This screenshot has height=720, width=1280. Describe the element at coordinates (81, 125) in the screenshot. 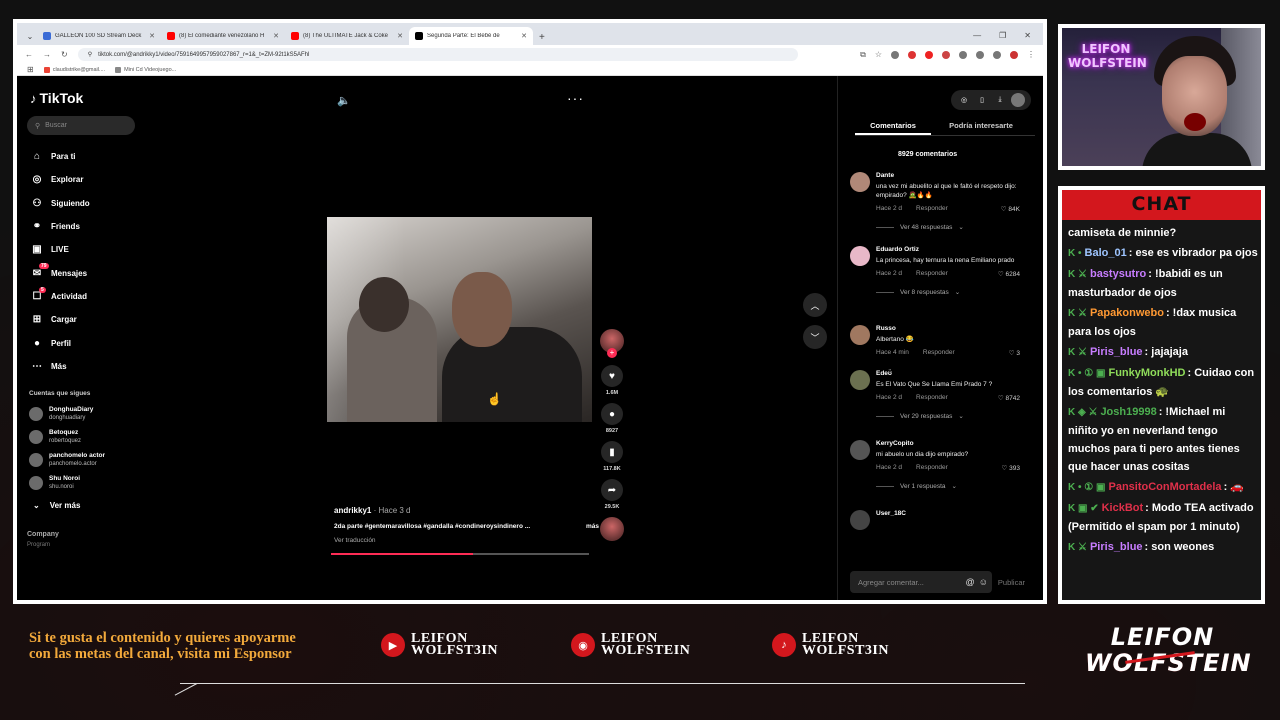

I see `search-input: ⚲ Buscar` at that location.